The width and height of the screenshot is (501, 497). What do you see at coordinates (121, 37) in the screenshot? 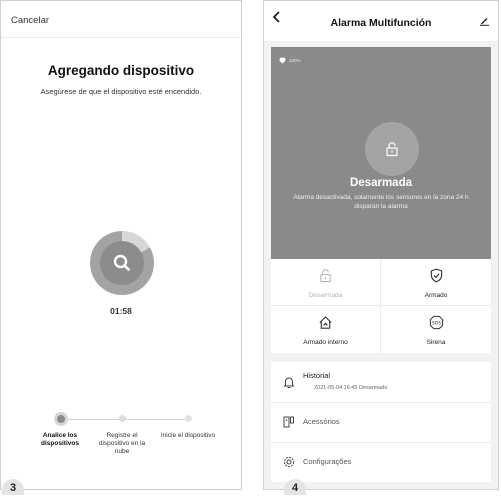
I see `header-divider` at bounding box center [121, 37].